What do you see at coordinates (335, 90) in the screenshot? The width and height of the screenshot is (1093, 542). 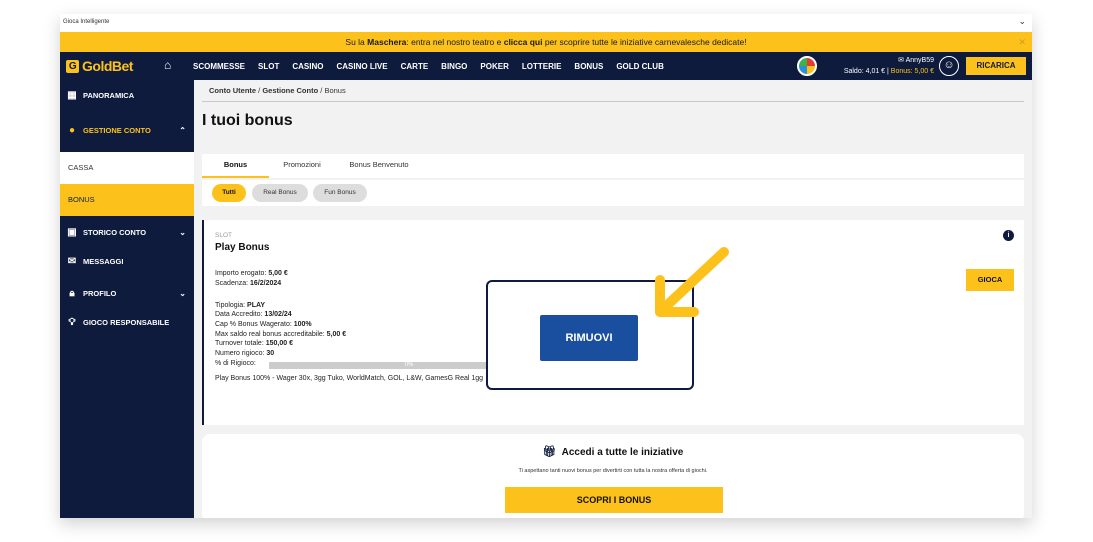 I see `breadcrumb-bonus: Bonus` at bounding box center [335, 90].